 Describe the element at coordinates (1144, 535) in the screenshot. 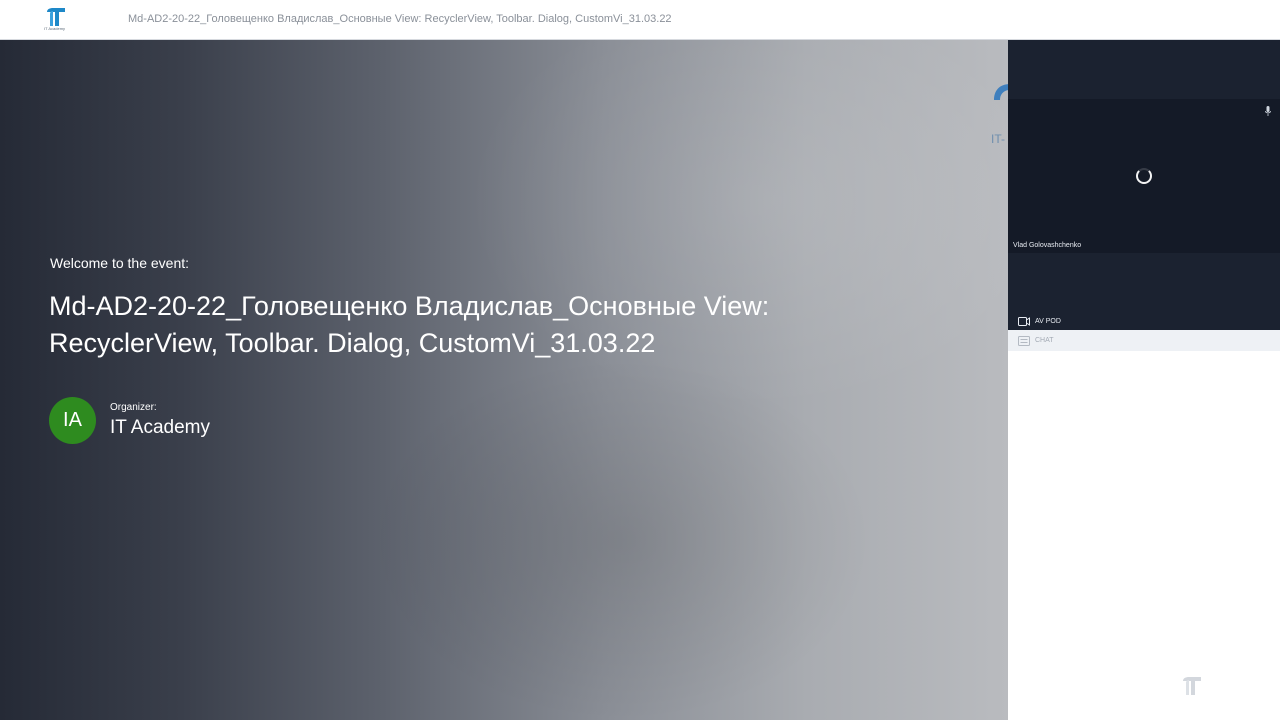

I see `chat-area` at that location.